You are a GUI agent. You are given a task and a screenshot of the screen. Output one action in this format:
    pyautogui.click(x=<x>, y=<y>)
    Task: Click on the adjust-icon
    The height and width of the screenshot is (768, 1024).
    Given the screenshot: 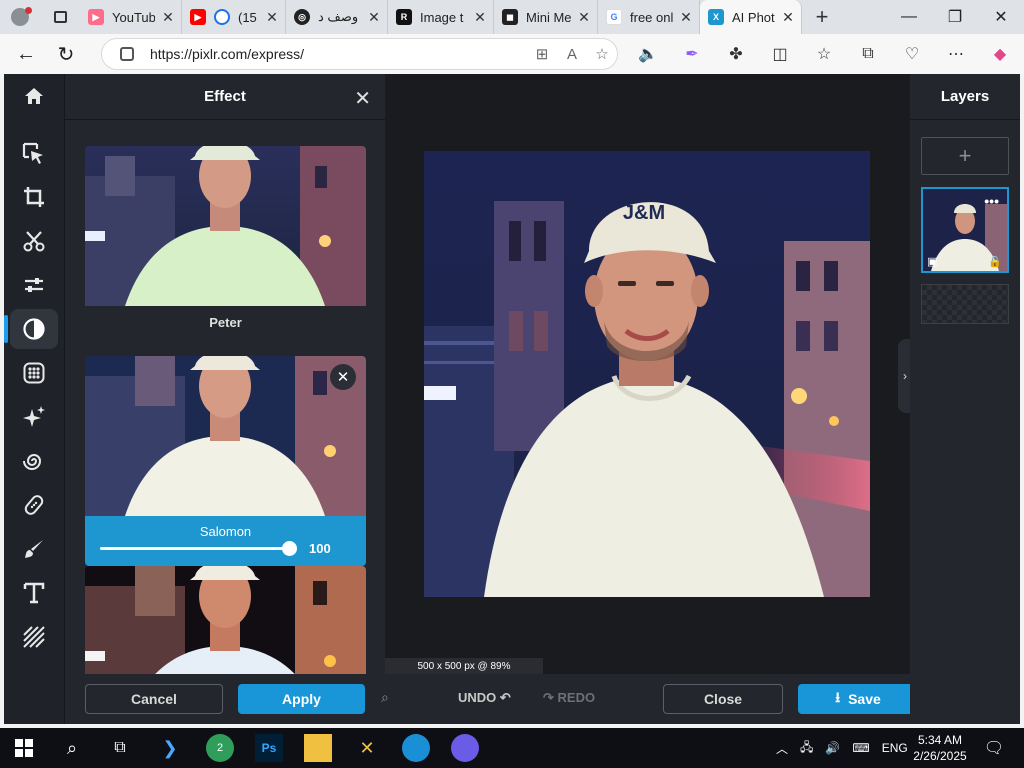 What is the action you would take?
    pyautogui.click(x=34, y=285)
    